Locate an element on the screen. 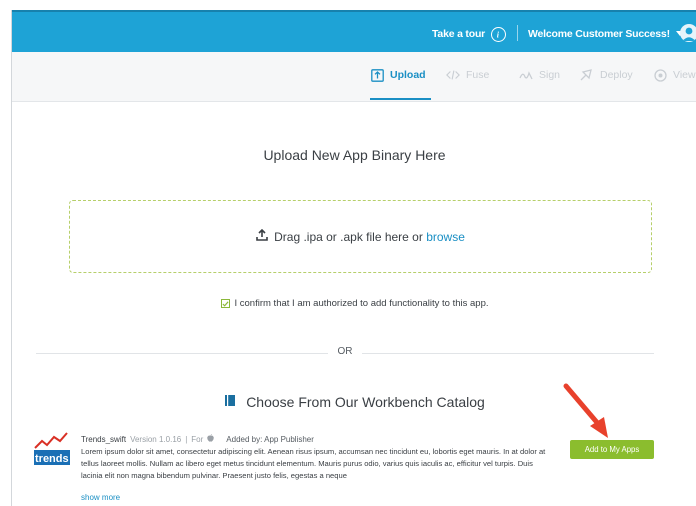  info-icon: i is located at coordinates (499, 34).